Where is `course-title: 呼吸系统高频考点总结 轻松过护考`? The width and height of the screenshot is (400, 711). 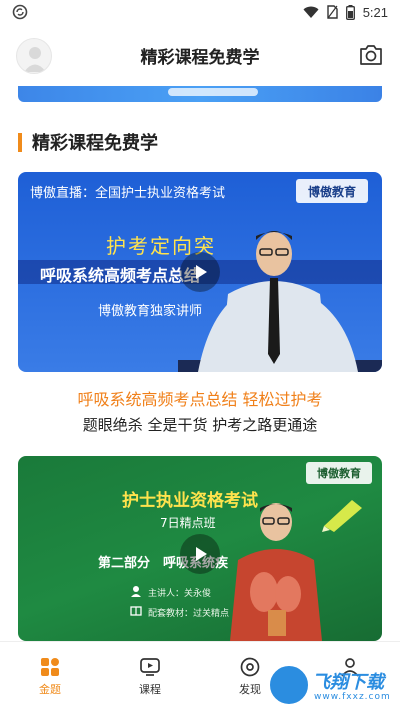
course-title: 呼吸系统高频考点总结 轻松过护考 is located at coordinates (200, 398).